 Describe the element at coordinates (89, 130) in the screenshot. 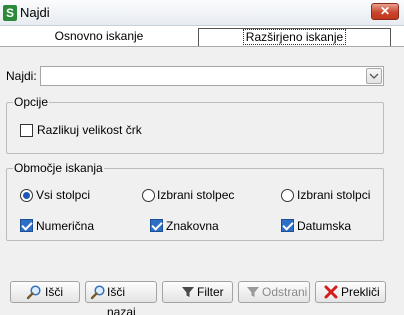

I see `case-sensitive-label: Razlikuj velikost črk` at that location.